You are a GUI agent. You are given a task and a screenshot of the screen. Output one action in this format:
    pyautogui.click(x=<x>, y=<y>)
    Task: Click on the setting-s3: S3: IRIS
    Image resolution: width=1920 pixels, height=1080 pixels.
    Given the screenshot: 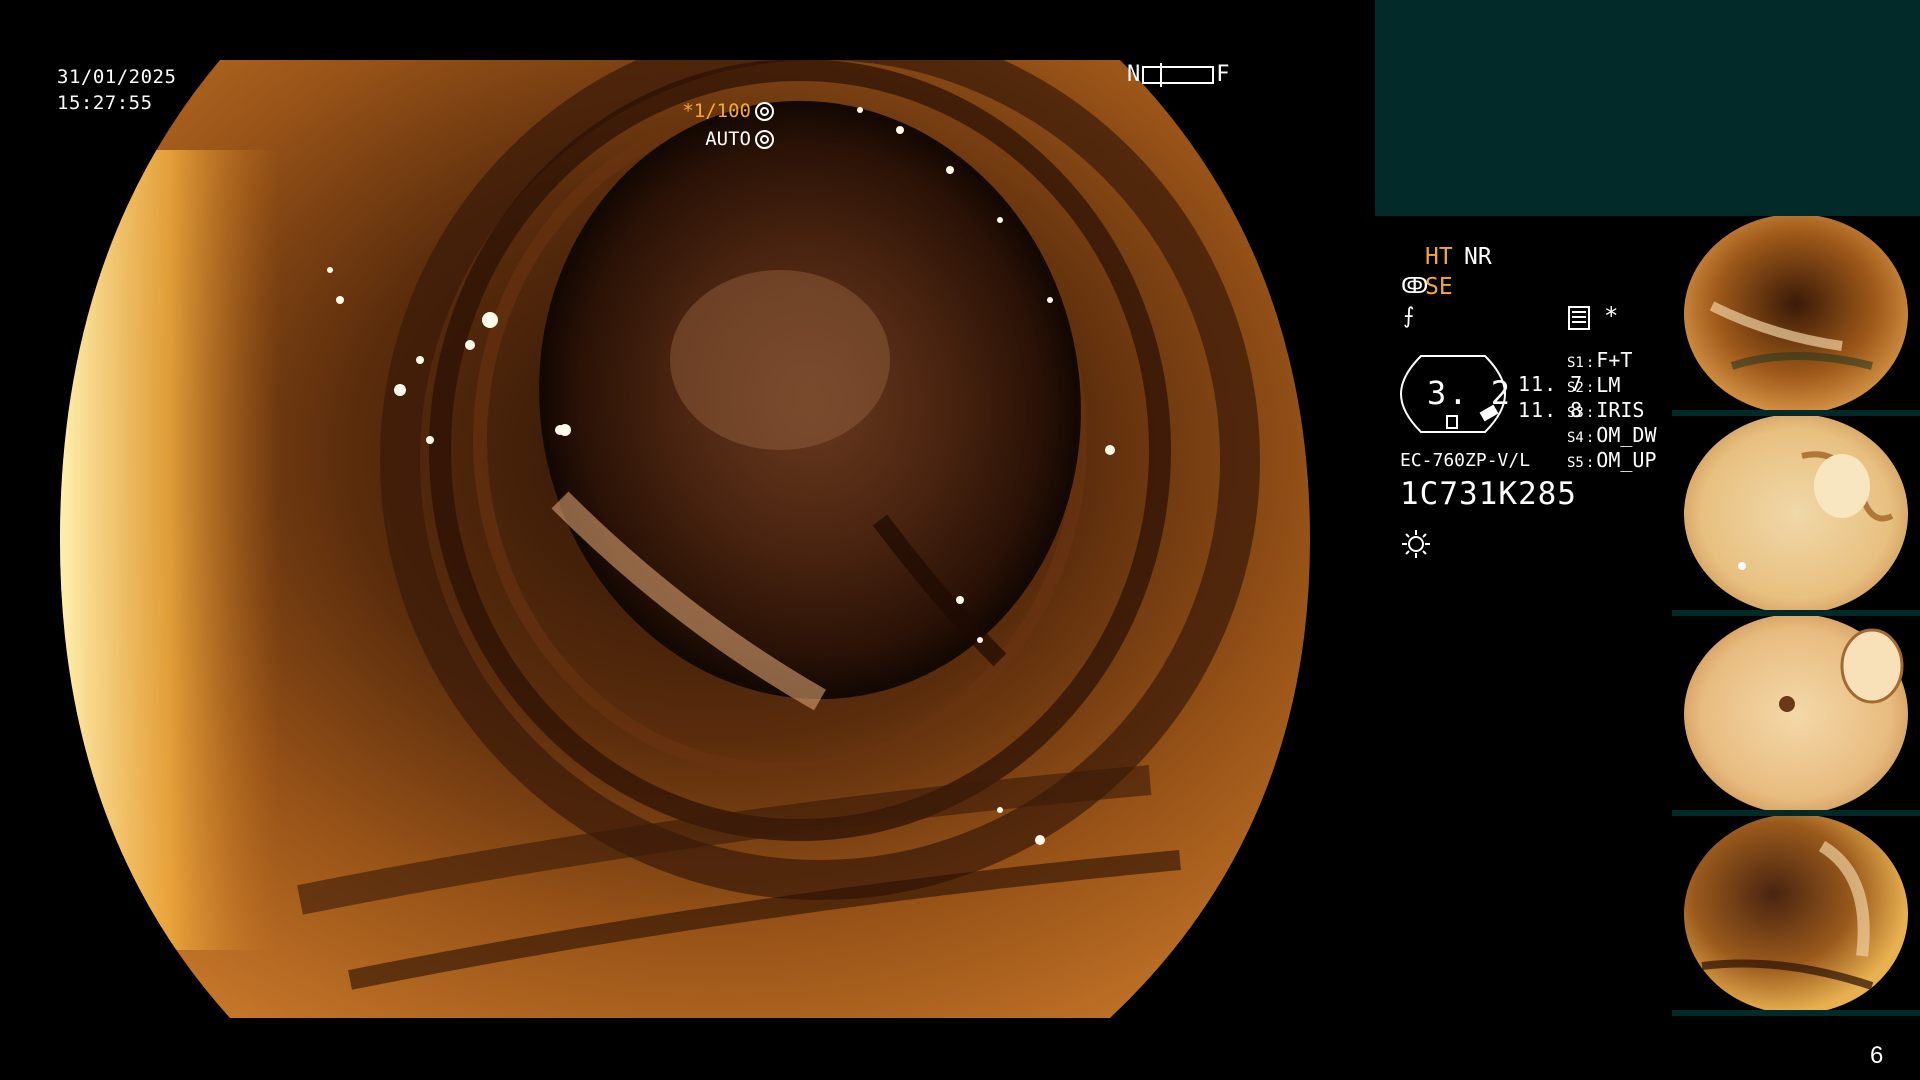 What is the action you would take?
    pyautogui.click(x=1606, y=410)
    